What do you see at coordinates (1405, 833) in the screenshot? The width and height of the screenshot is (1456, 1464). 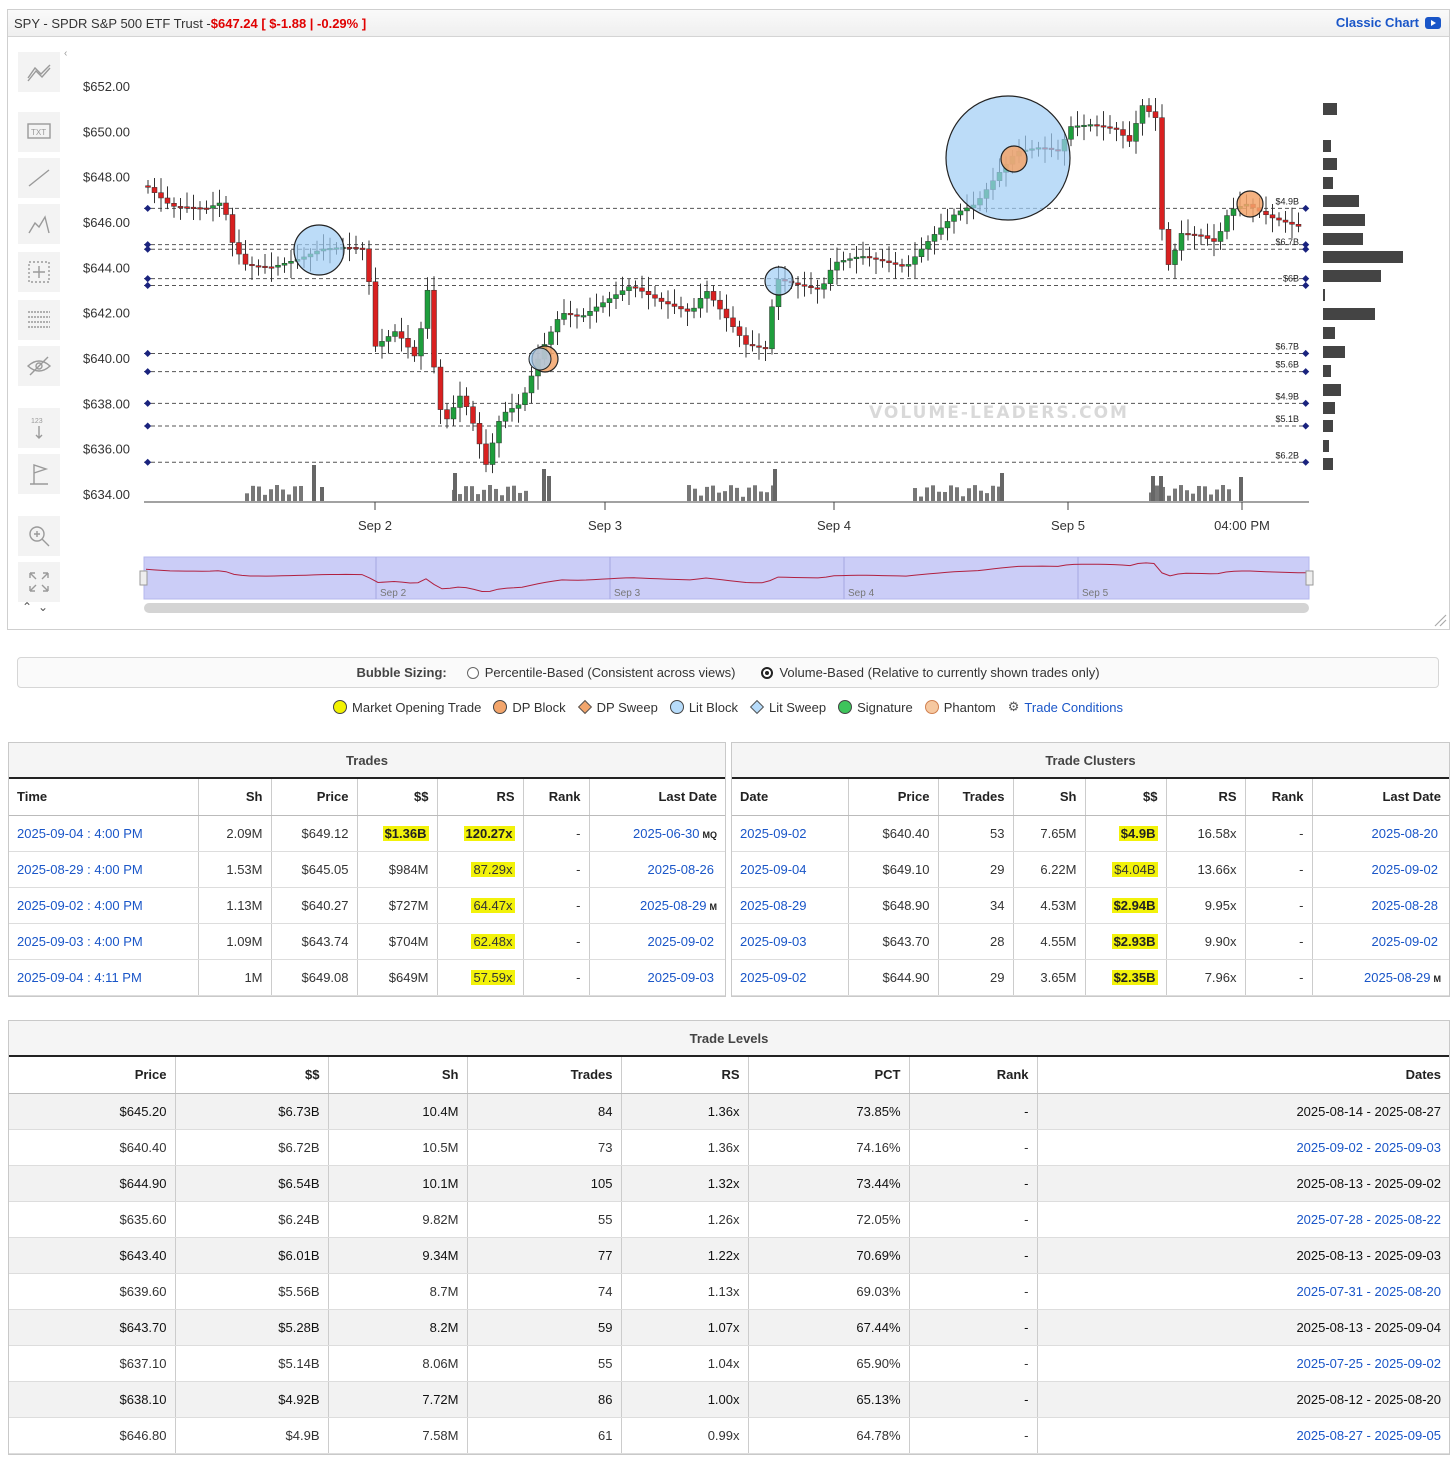 I see `last-value: 2025-08-20` at bounding box center [1405, 833].